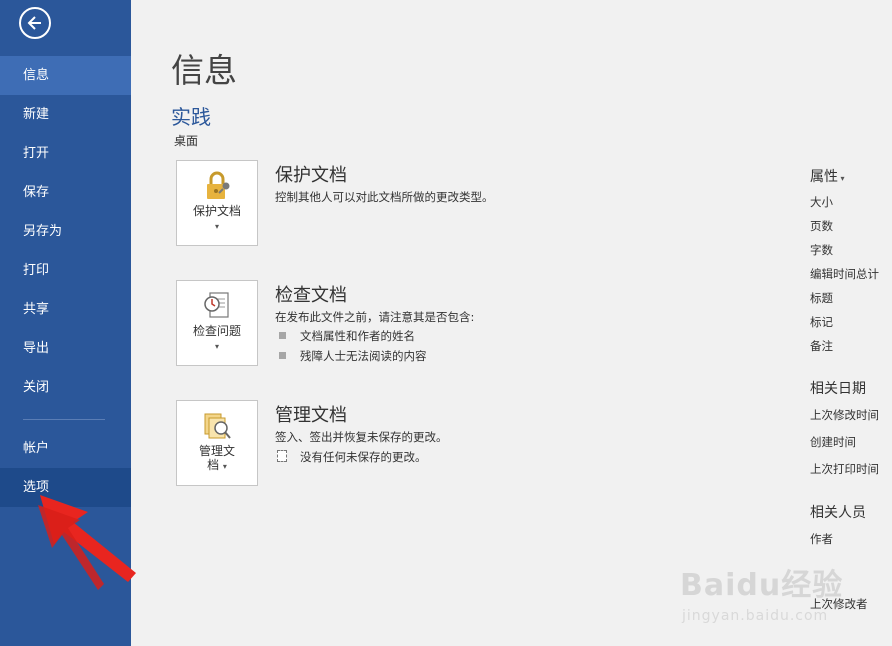  What do you see at coordinates (844, 415) in the screenshot?
I see `date-last-modified: 上次修改时间` at bounding box center [844, 415].